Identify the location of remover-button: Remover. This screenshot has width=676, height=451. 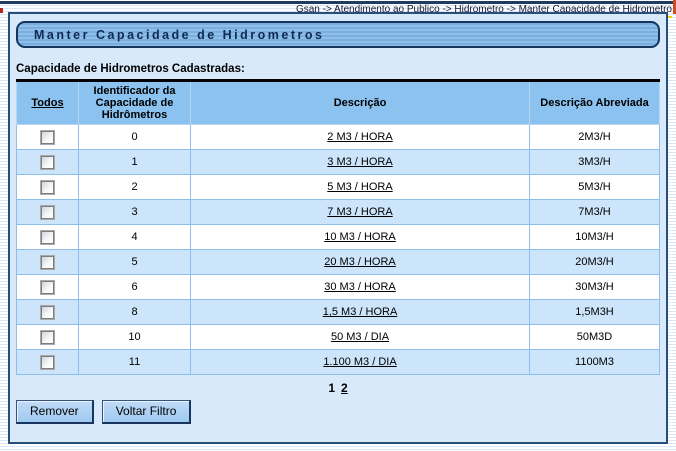
(55, 412).